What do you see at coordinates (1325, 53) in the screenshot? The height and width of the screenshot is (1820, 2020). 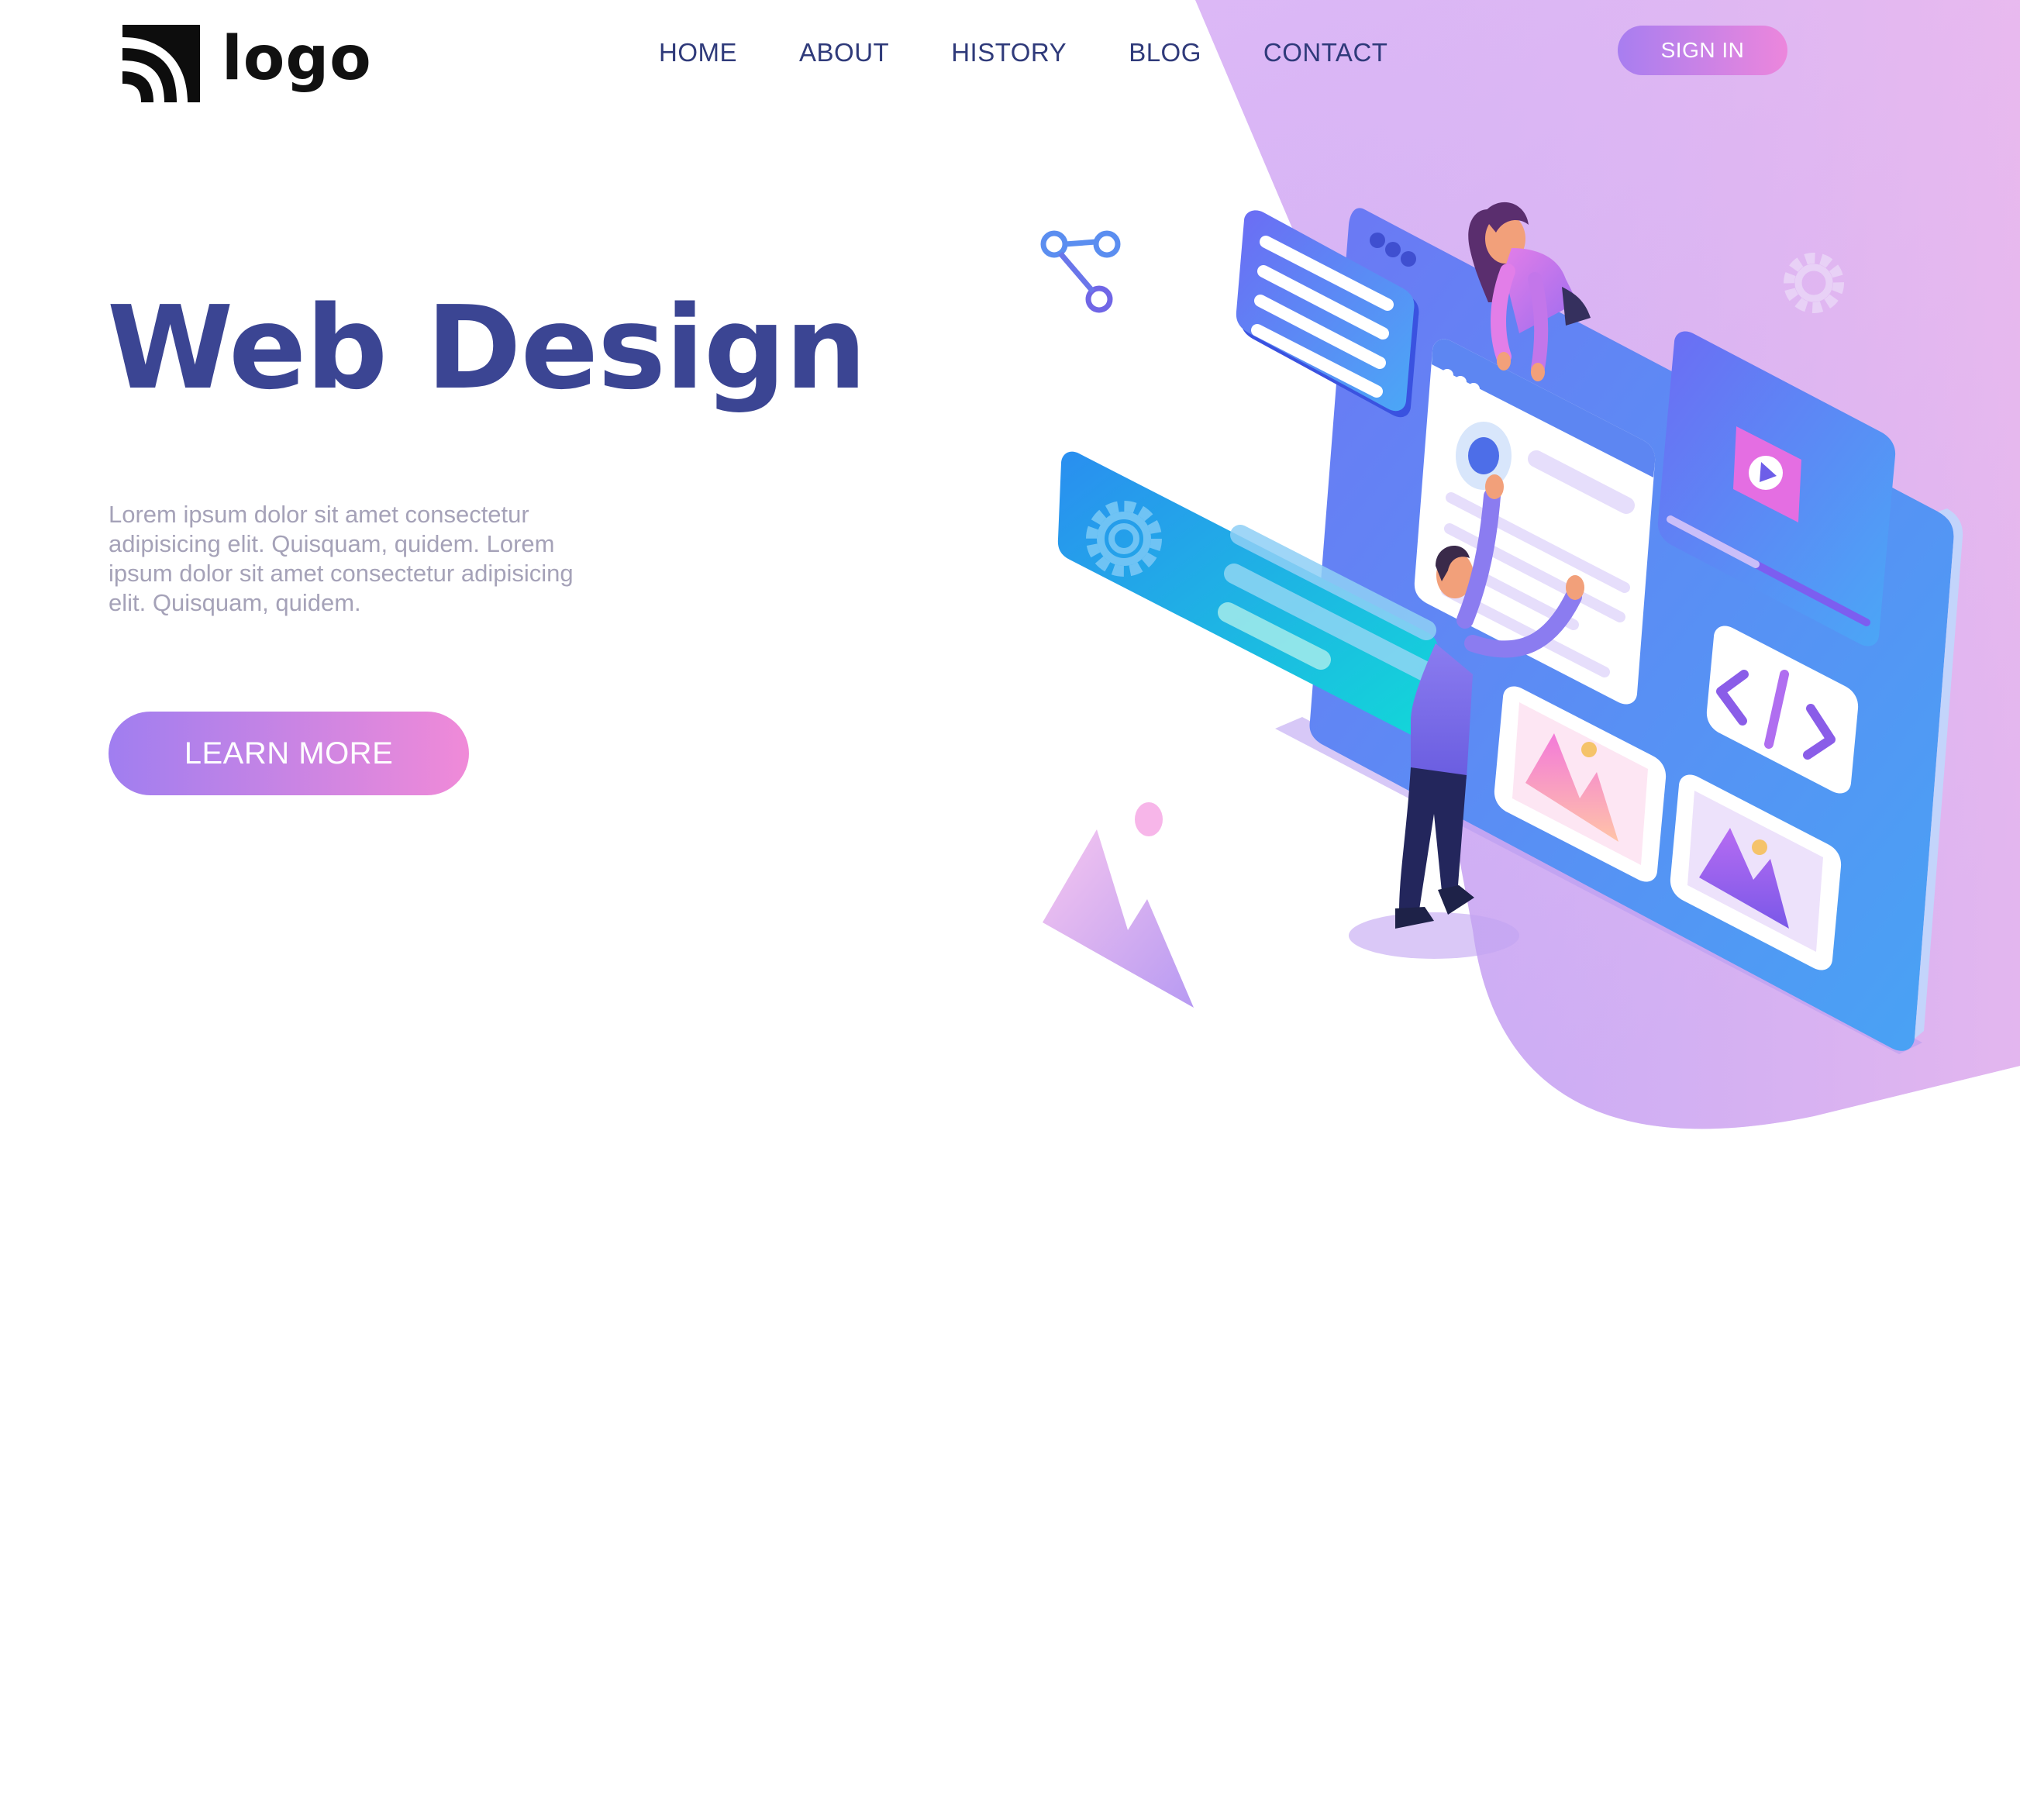 I see `nav-item-contact: CONTACT` at bounding box center [1325, 53].